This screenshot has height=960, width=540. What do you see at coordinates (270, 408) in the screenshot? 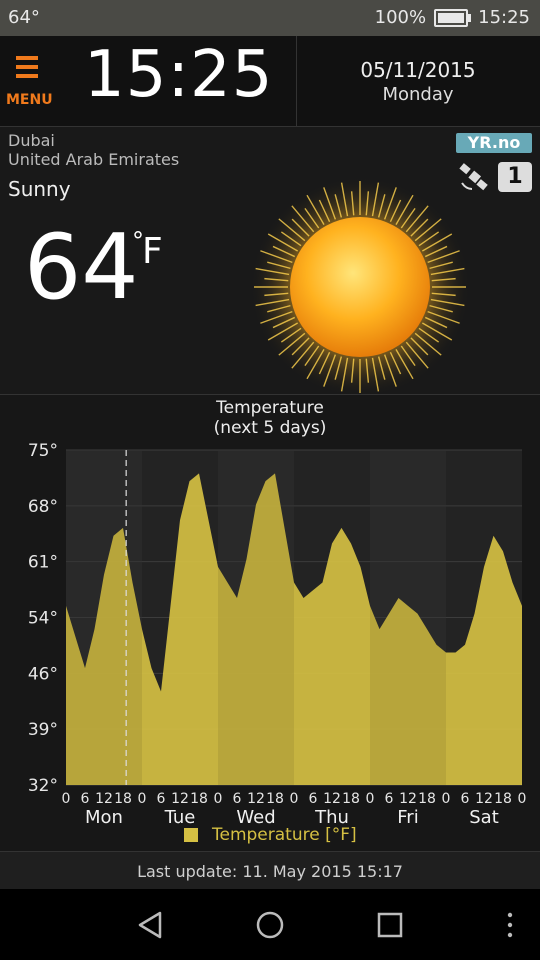
I see `chart-title: Temperature` at bounding box center [270, 408].